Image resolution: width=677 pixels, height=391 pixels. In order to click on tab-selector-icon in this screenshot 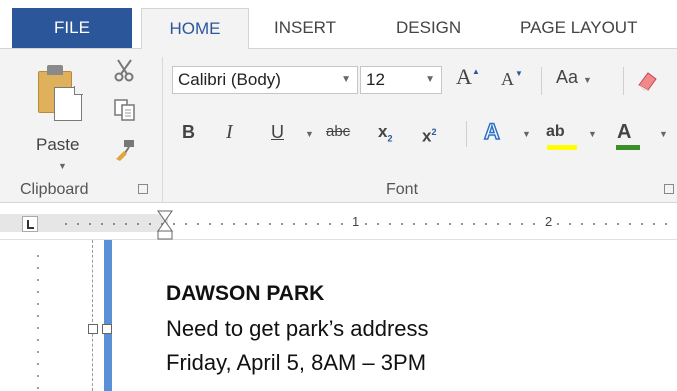, I will do `click(30, 224)`.